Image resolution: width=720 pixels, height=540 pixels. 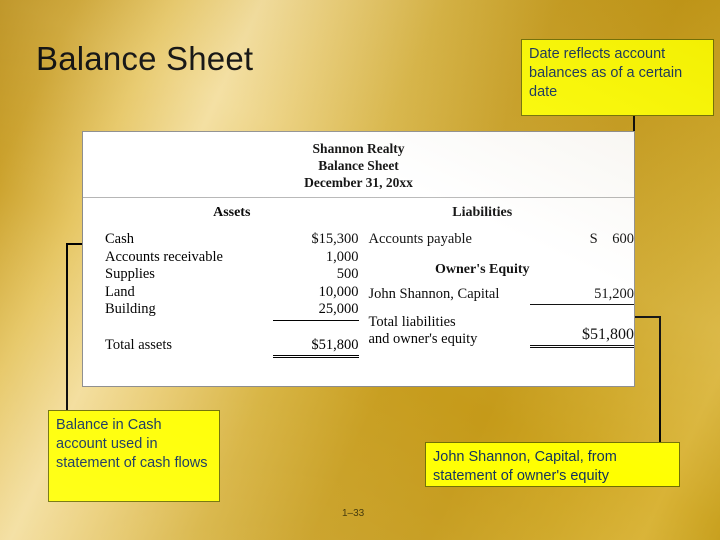 I want to click on connector-capital-vertical, so click(x=660, y=381).